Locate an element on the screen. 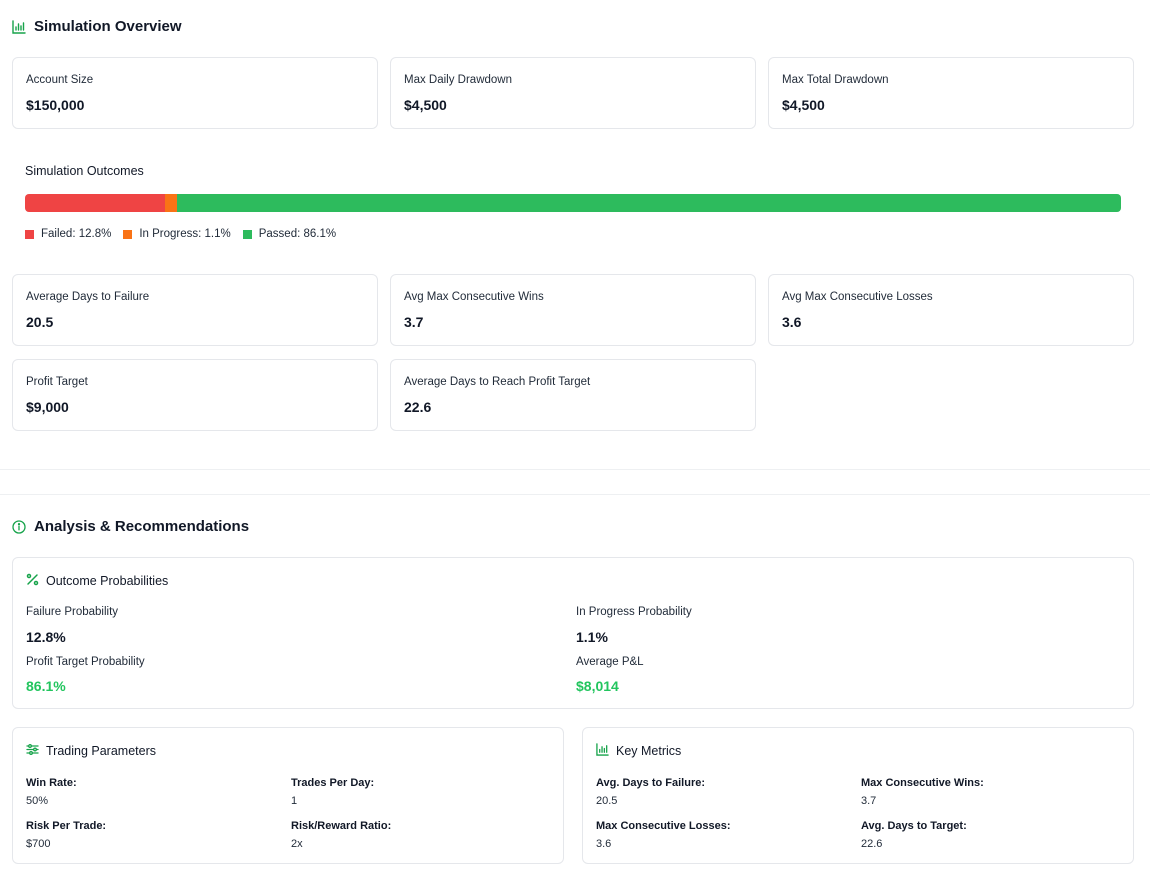  stat-label: Profit Target is located at coordinates (57, 382).